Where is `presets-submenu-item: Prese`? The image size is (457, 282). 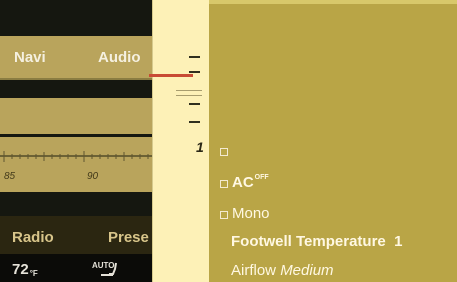
presets-submenu-item: Prese is located at coordinates (128, 237).